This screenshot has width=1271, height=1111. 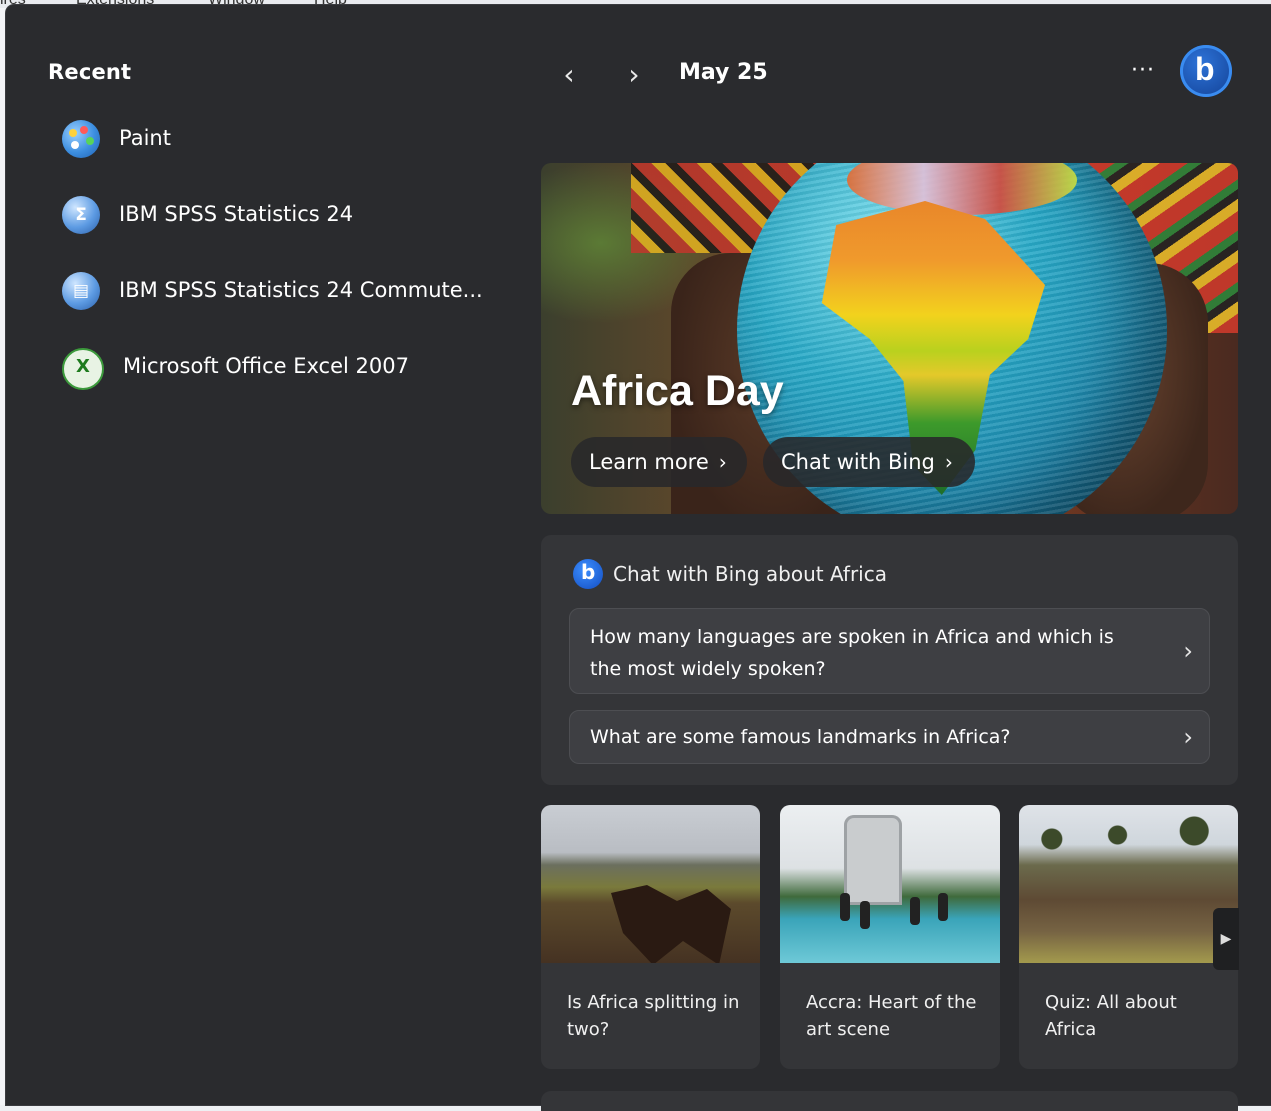 What do you see at coordinates (282, 232) in the screenshot?
I see `recent-item-spss: Σ IBM SPSS Statistics 24` at bounding box center [282, 232].